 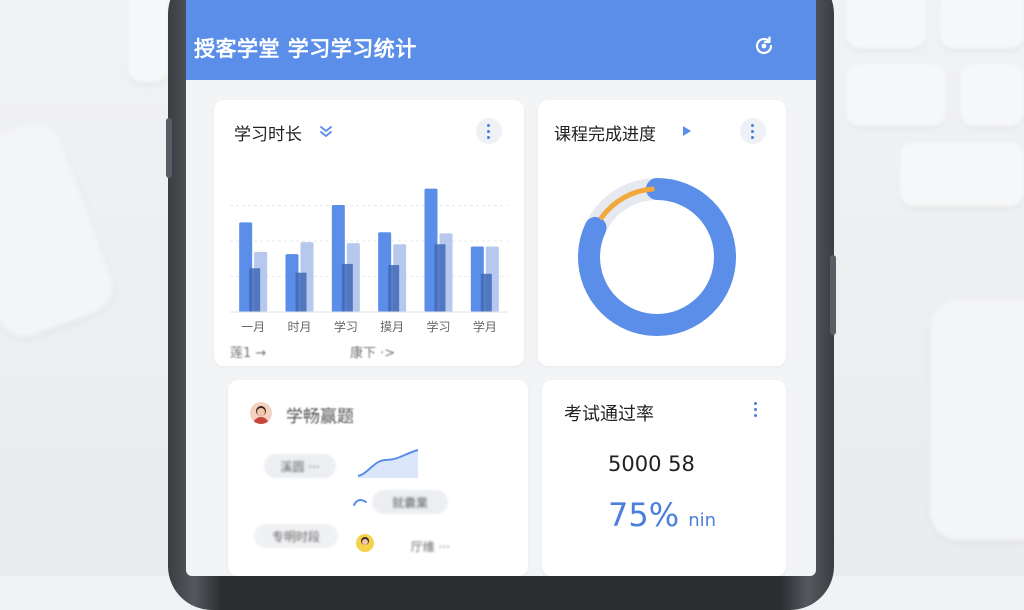 I want to click on exam-pass-rate-value: 75%, so click(x=644, y=515).